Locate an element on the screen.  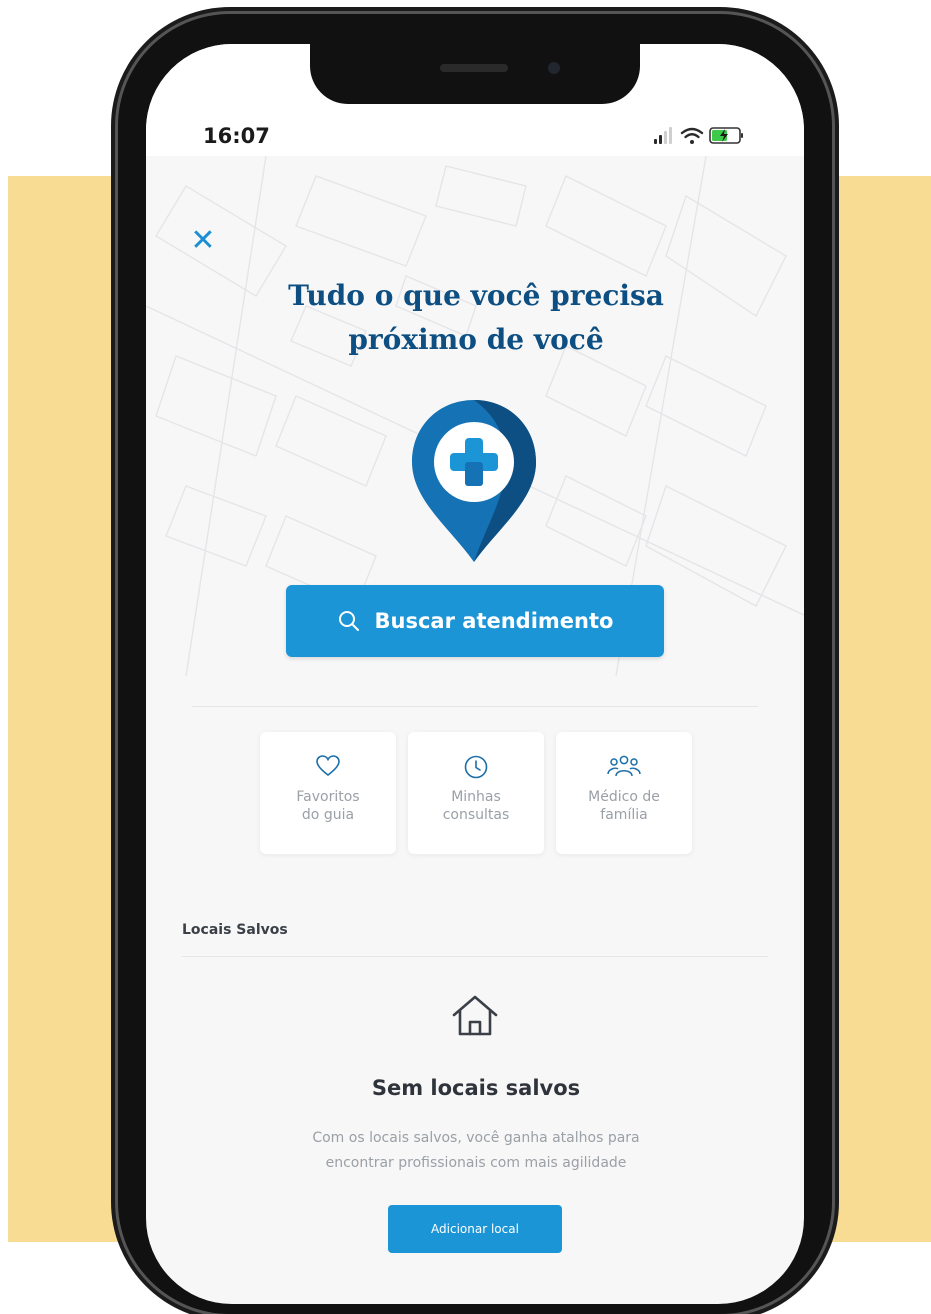
shortcut-favorites: Favoritos do guia is located at coordinates (328, 793).